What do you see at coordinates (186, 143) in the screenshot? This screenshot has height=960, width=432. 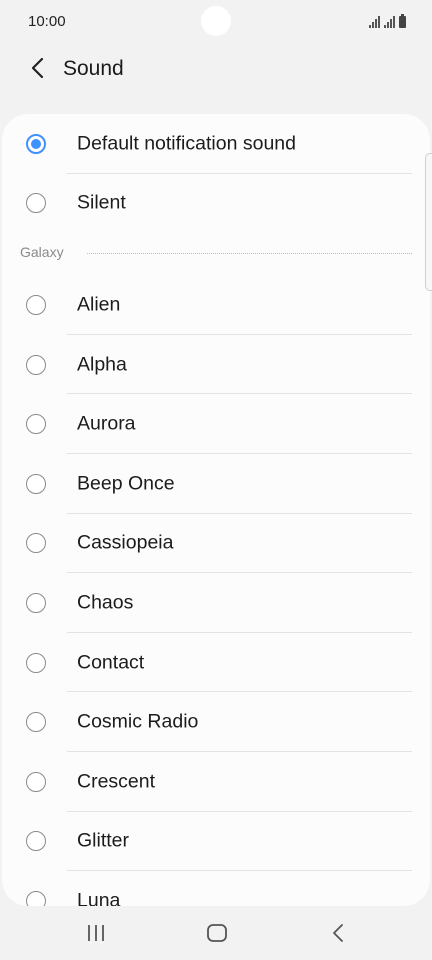 I see `item-label: Default notification sound` at bounding box center [186, 143].